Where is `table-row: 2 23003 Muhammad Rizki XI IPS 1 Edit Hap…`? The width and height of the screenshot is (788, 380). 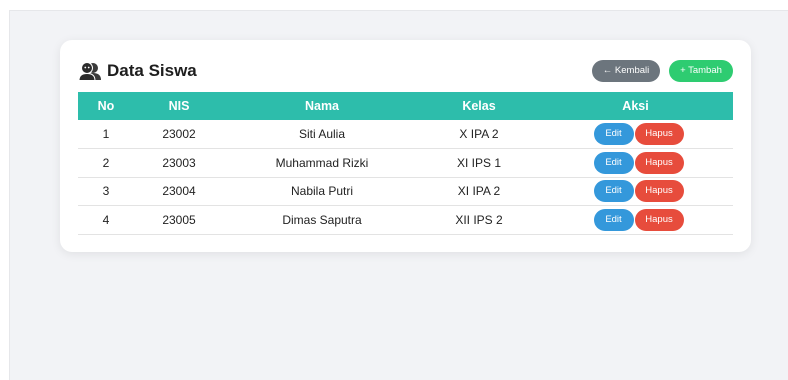
table-row: 2 23003 Muhammad Rizki XI IPS 1 Edit Hap… is located at coordinates (405, 163).